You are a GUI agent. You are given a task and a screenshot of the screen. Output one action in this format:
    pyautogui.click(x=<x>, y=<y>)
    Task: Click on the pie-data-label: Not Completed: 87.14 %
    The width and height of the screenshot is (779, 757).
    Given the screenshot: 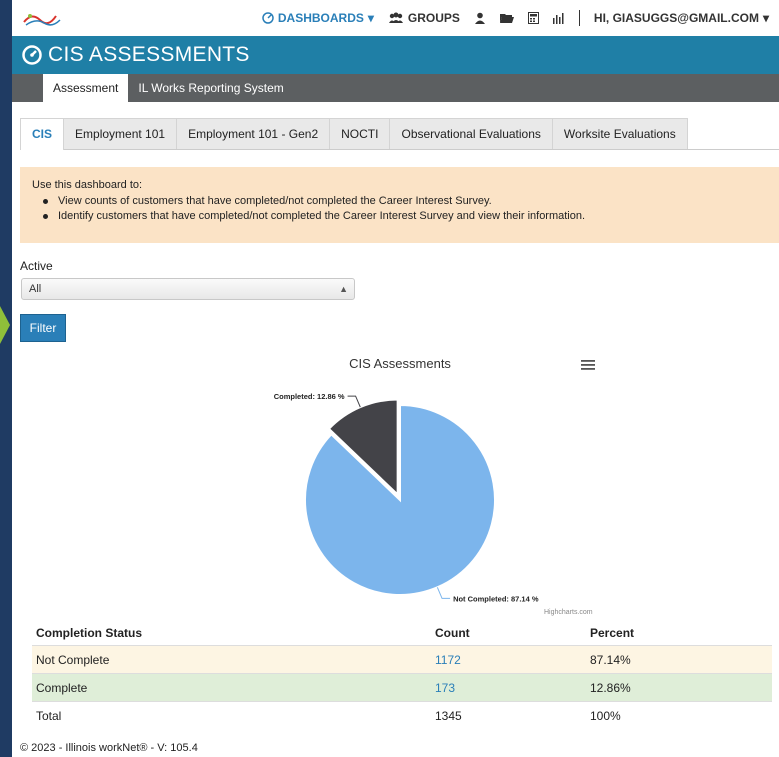 What is the action you would take?
    pyautogui.click(x=496, y=598)
    